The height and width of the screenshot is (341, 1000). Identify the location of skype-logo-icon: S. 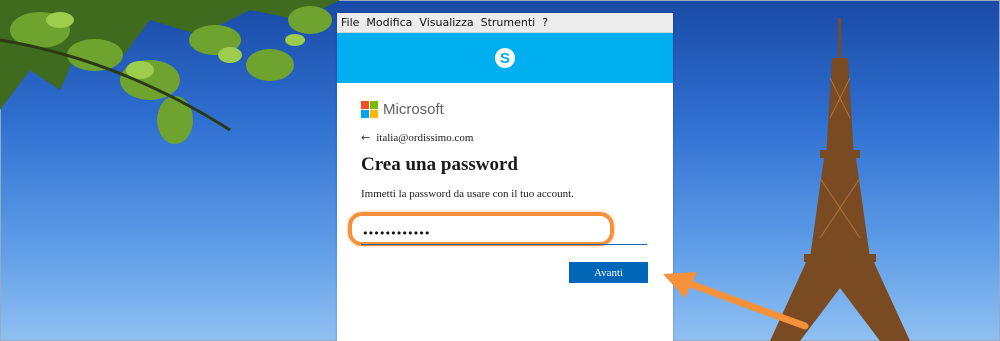
(505, 58).